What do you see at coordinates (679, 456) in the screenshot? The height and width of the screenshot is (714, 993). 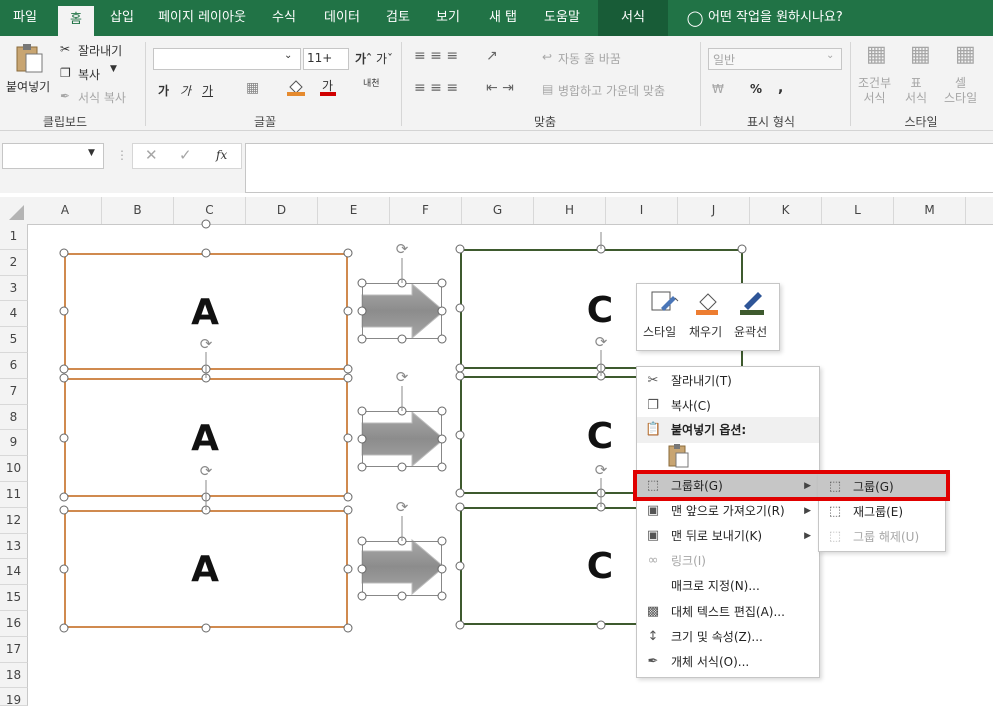 I see `paste-option-icon` at bounding box center [679, 456].